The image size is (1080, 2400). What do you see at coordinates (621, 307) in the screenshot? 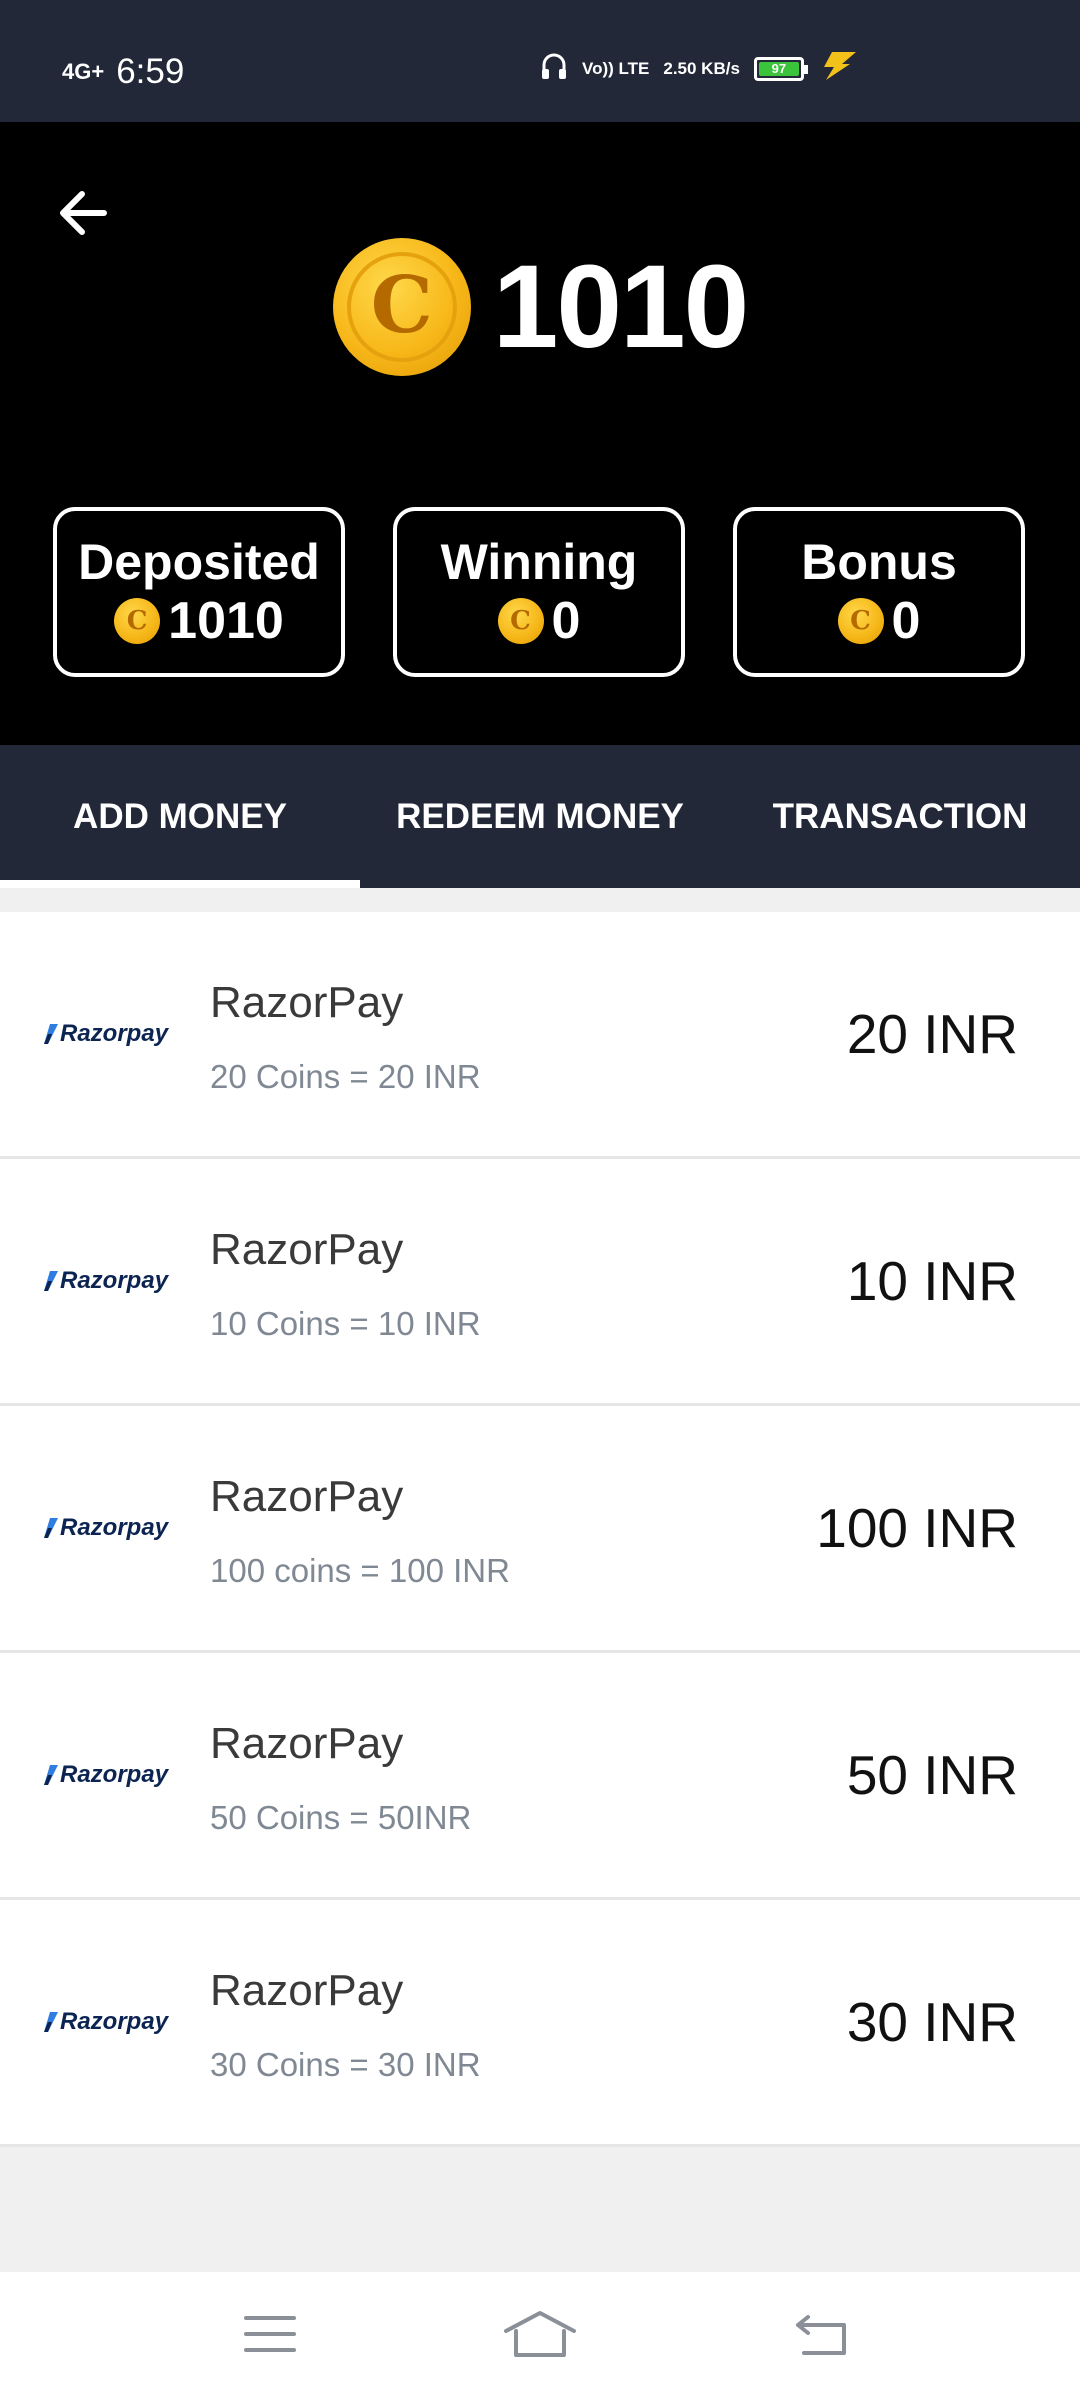
I see `balance-value: 1010` at bounding box center [621, 307].